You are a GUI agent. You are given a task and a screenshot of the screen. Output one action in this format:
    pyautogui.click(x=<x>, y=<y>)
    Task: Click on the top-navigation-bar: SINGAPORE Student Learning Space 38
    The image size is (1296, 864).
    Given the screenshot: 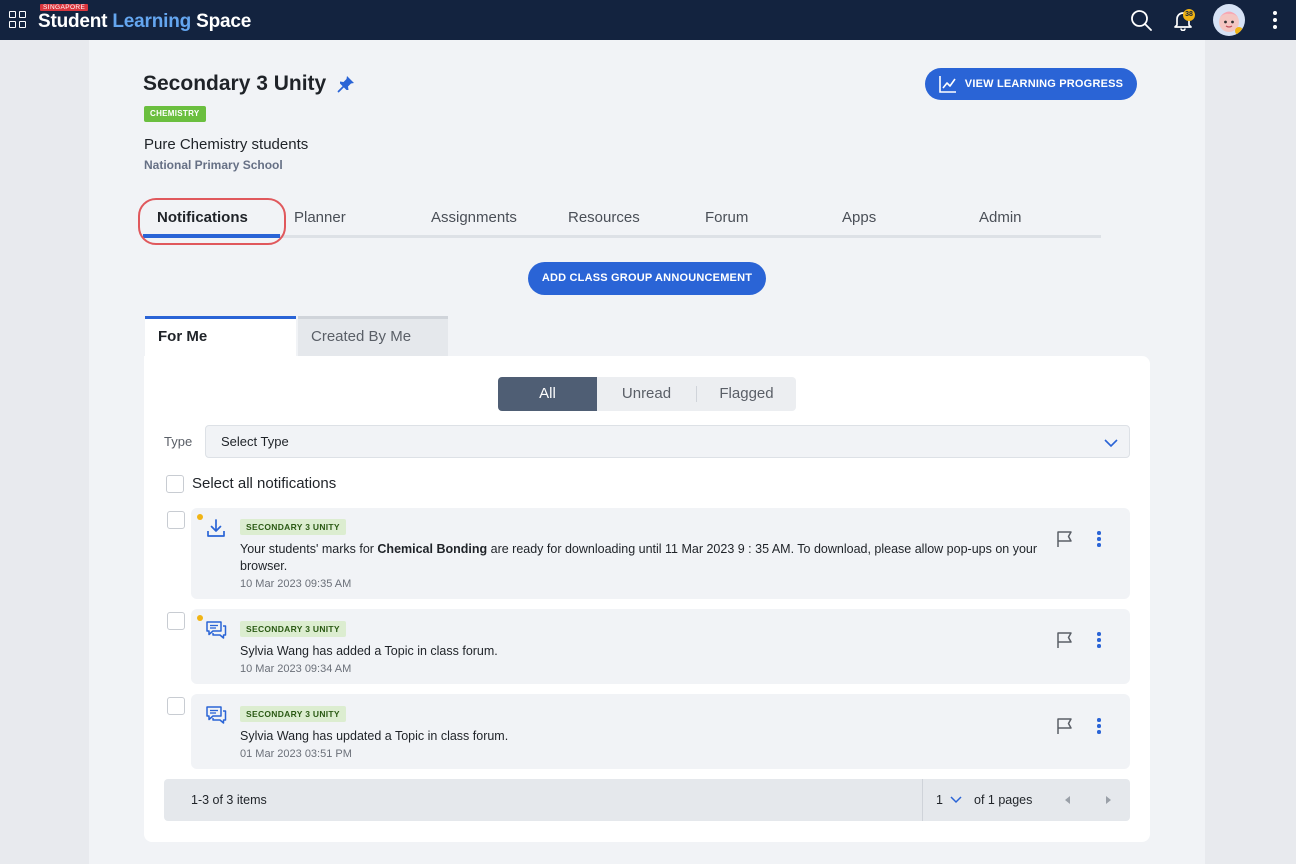 What is the action you would take?
    pyautogui.click(x=648, y=20)
    